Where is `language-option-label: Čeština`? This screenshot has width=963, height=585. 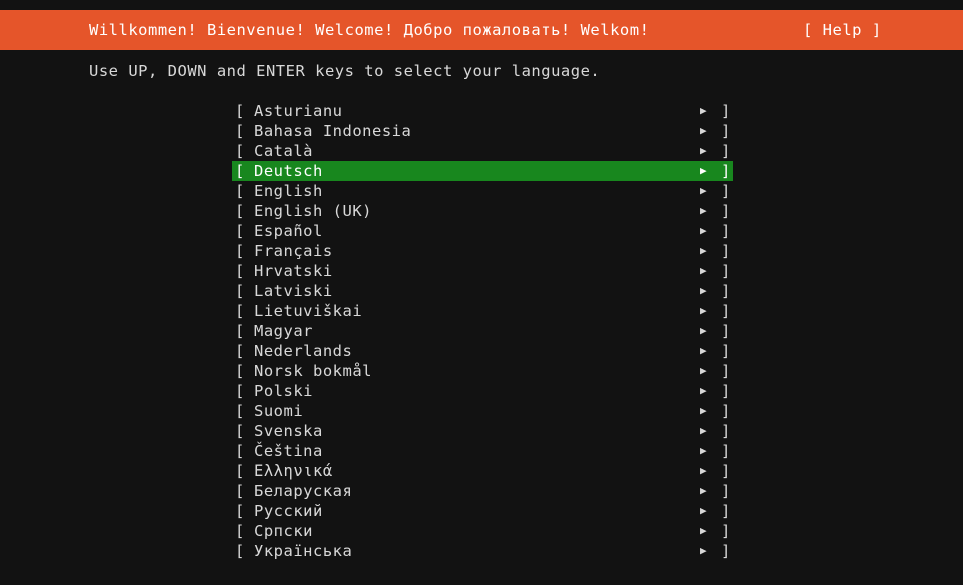
language-option-label: Čeština is located at coordinates (288, 451).